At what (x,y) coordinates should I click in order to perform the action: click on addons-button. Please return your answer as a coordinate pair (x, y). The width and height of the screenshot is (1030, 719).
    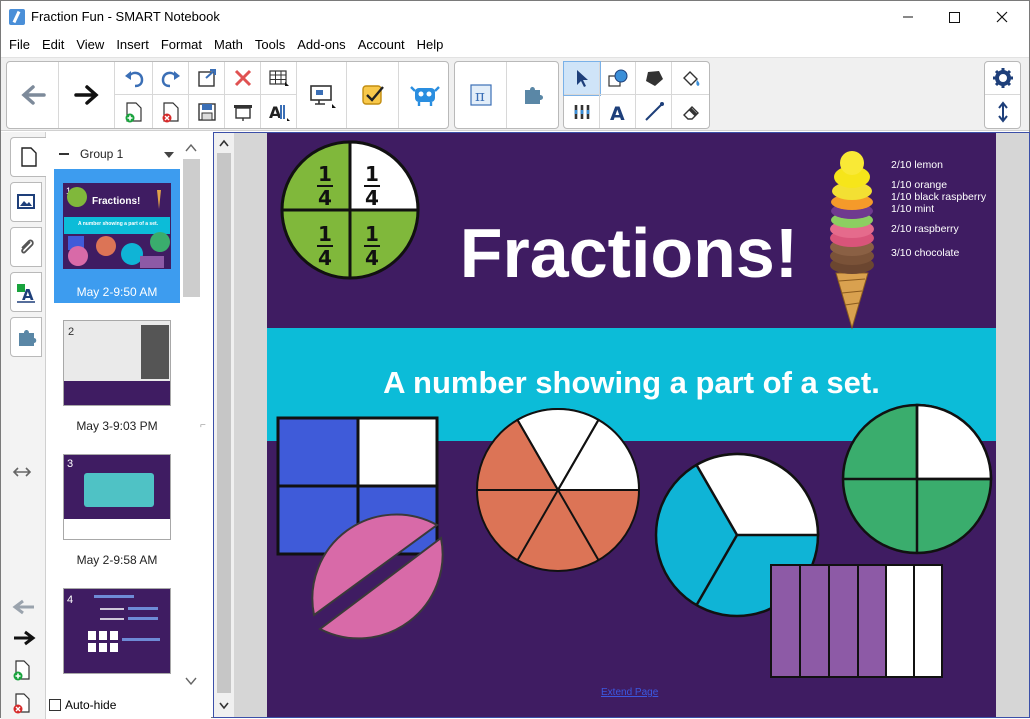
    Looking at the image, I should click on (532, 95).